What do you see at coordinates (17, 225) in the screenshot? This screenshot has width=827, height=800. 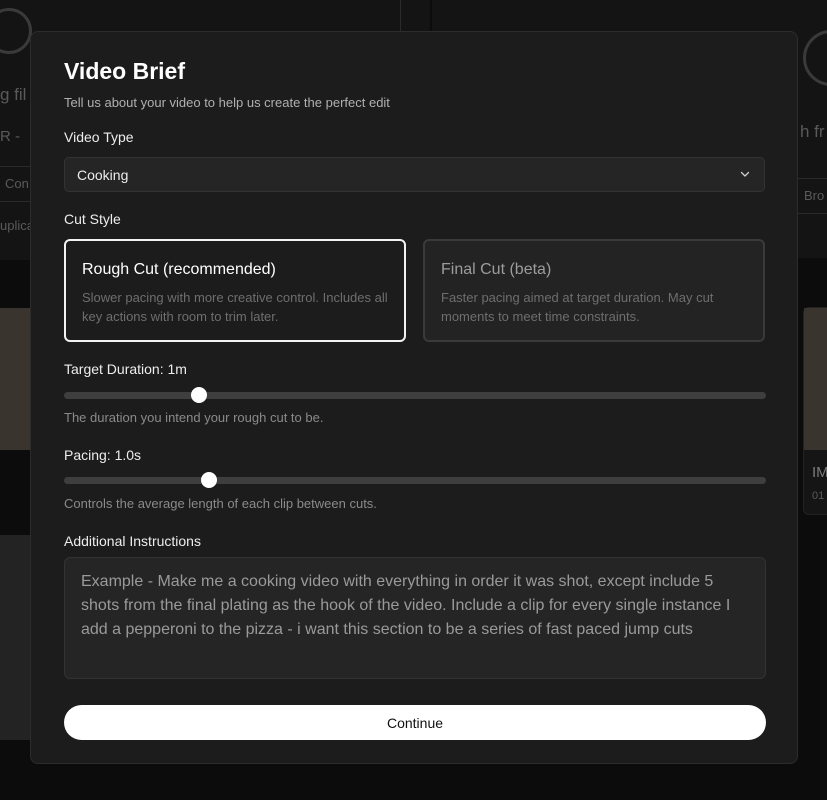 I see `background-text: uplica` at bounding box center [17, 225].